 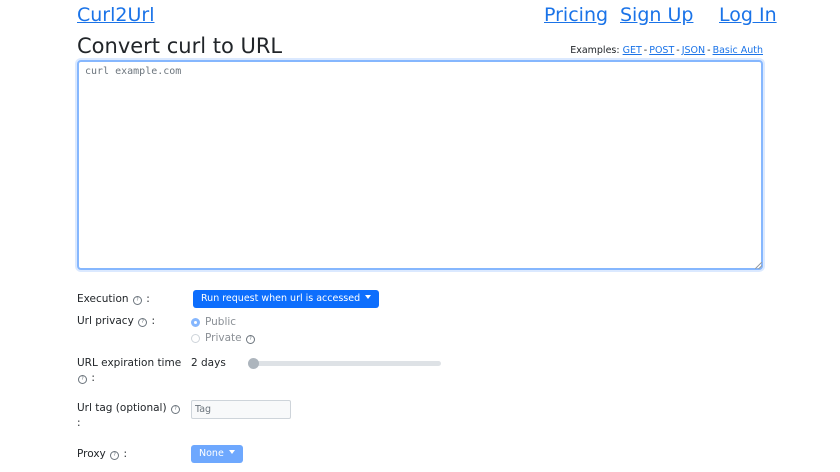 What do you see at coordinates (738, 50) in the screenshot?
I see `example-basic-auth-link: Basic Auth` at bounding box center [738, 50].